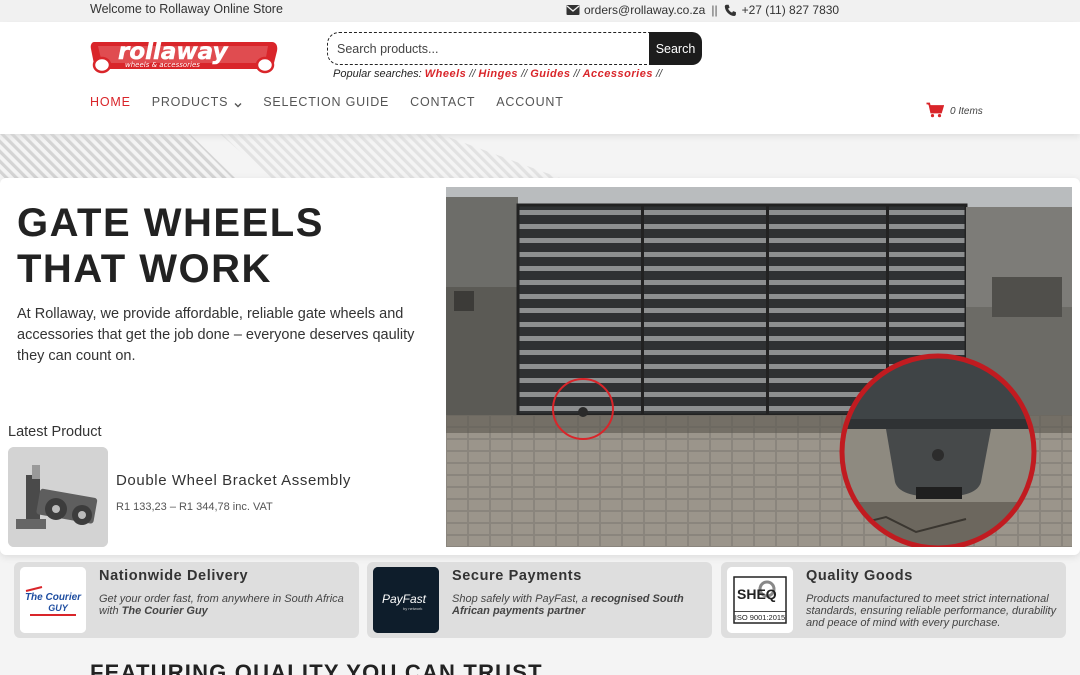 This screenshot has height=675, width=1080. I want to click on search-button: Search, so click(675, 48).